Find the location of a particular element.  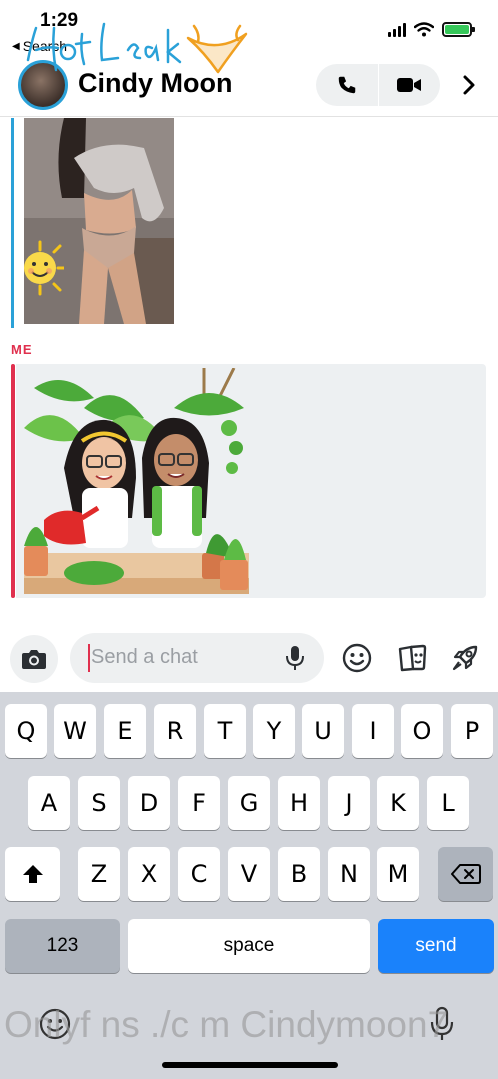

key-o: O is located at coordinates (422, 731).